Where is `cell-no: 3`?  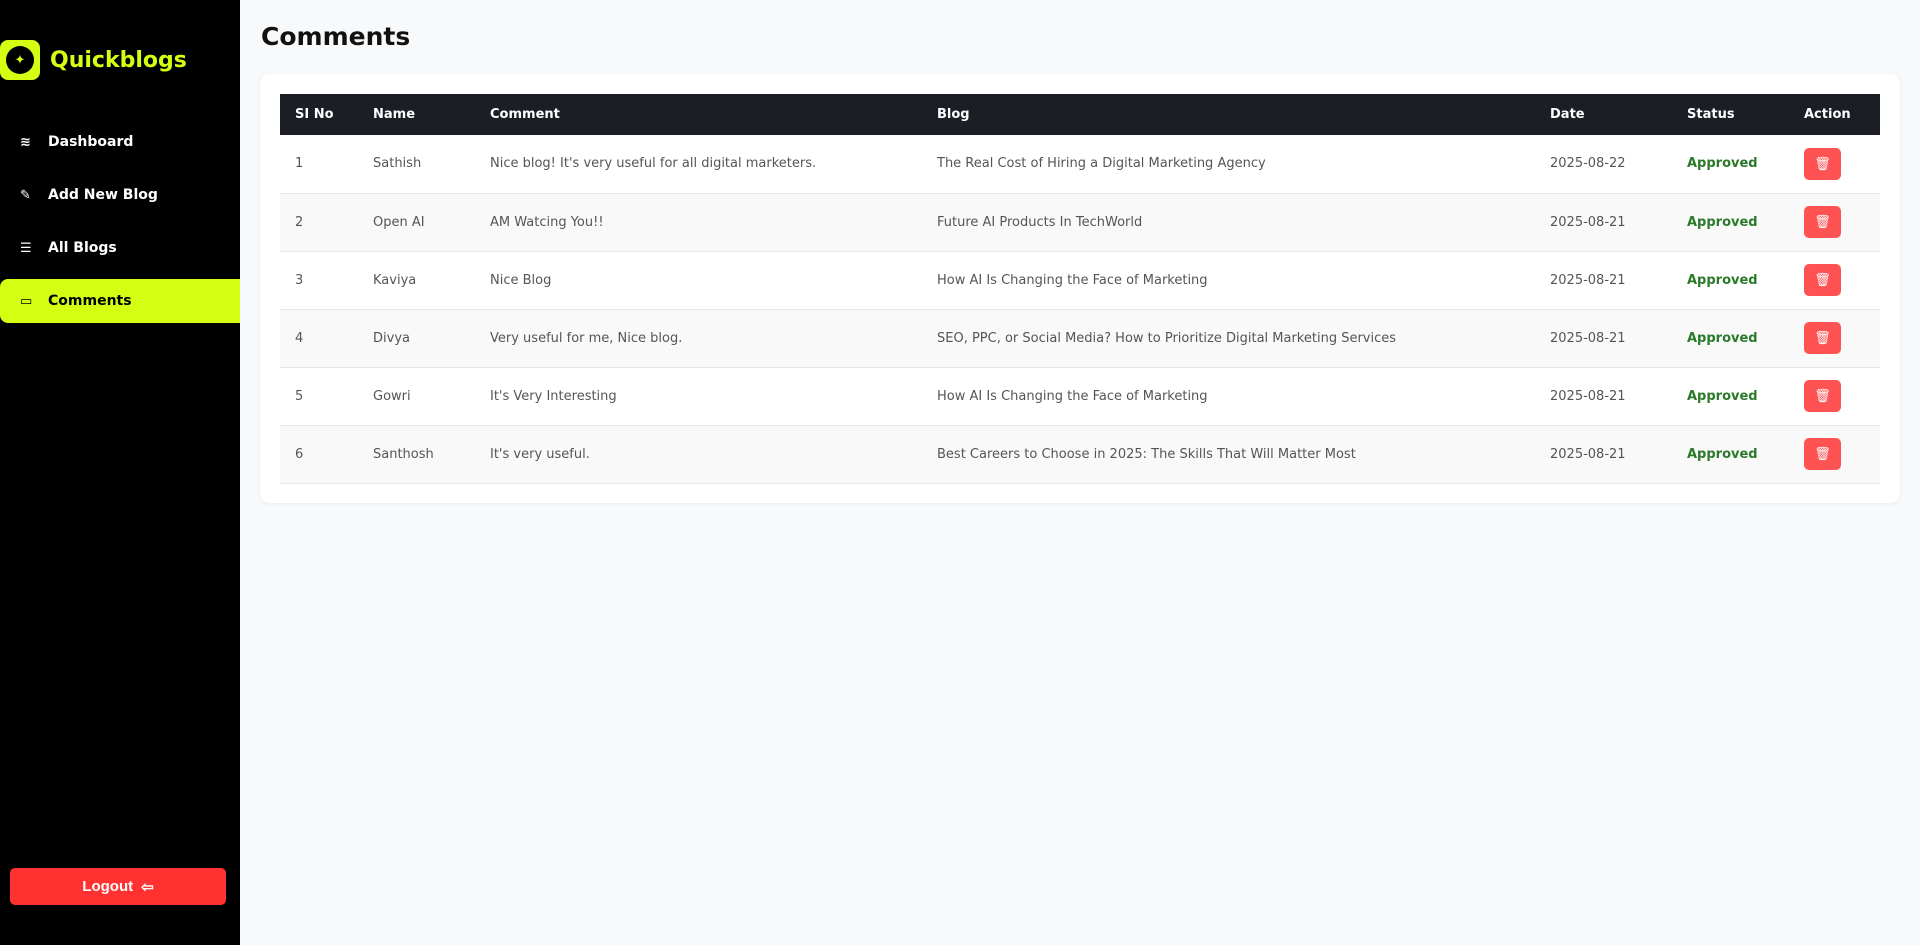
cell-no: 3 is located at coordinates (326, 280).